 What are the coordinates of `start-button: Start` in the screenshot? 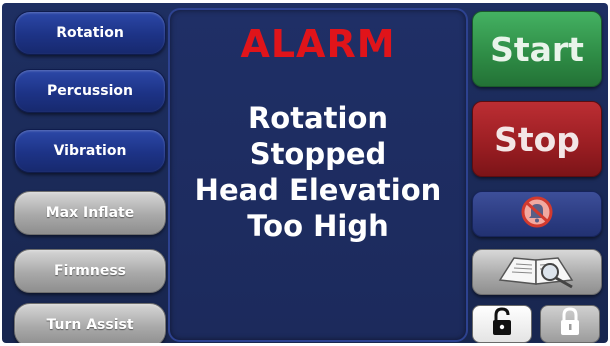 It's located at (537, 49).